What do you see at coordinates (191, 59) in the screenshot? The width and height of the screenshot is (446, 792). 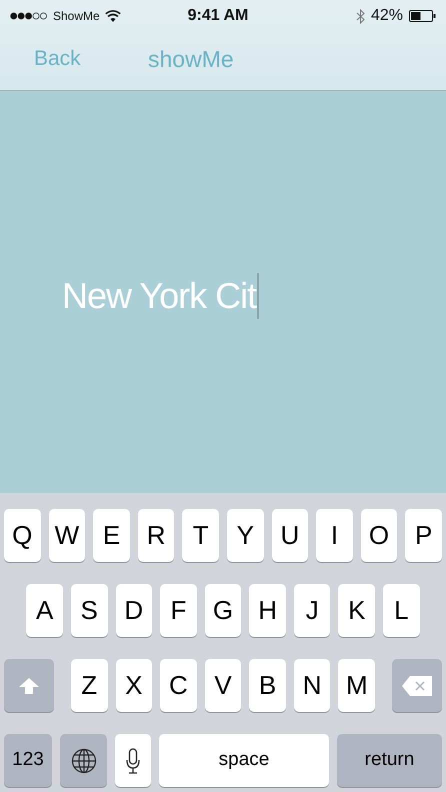 I see `screen-title: showMe` at bounding box center [191, 59].